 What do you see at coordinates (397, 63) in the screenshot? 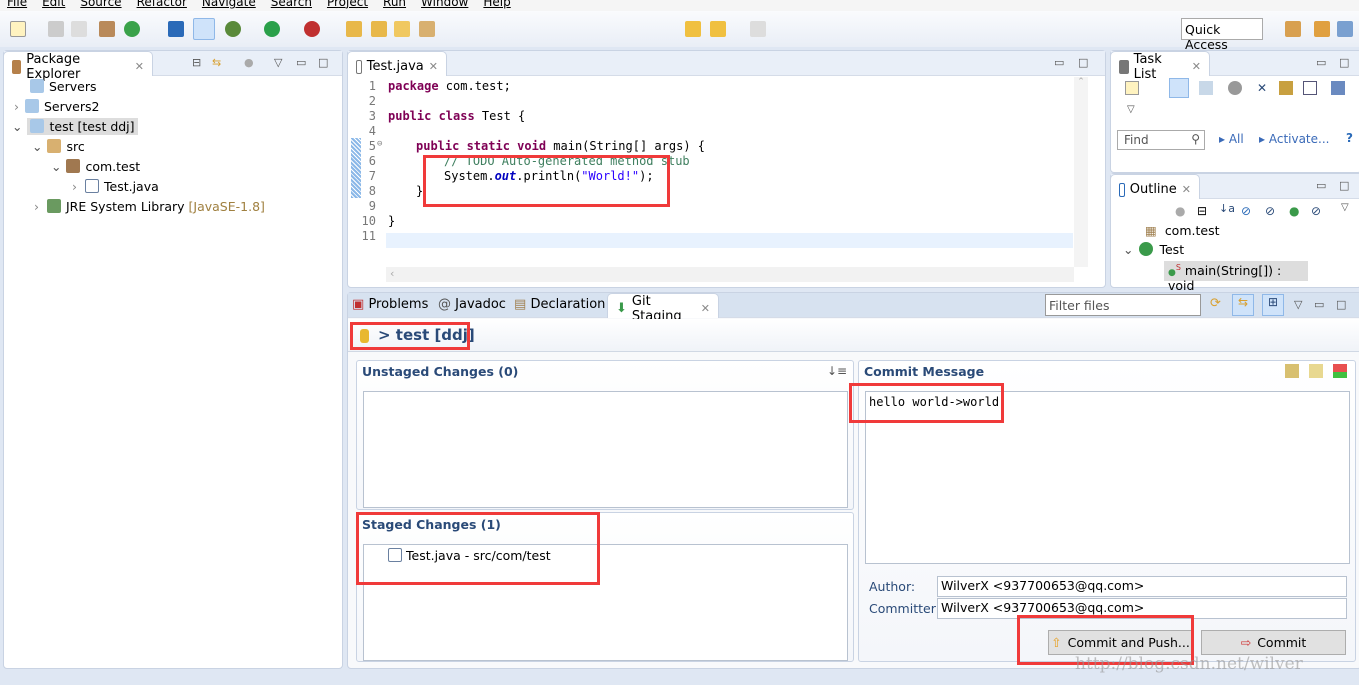
I see `tab-test-java: Test.java ✕` at bounding box center [397, 63].